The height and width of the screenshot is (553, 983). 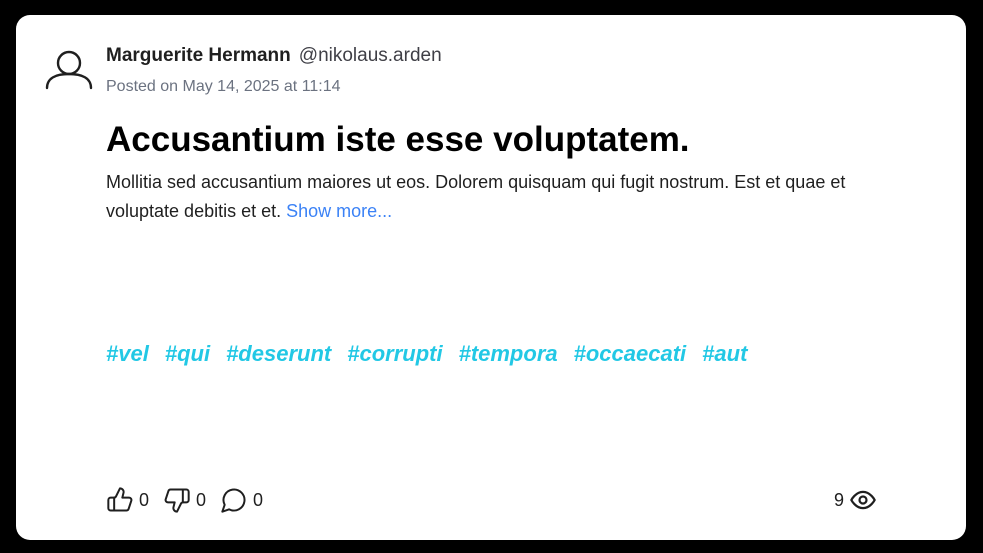 I want to click on thumbs-up-icon, so click(x=120, y=499).